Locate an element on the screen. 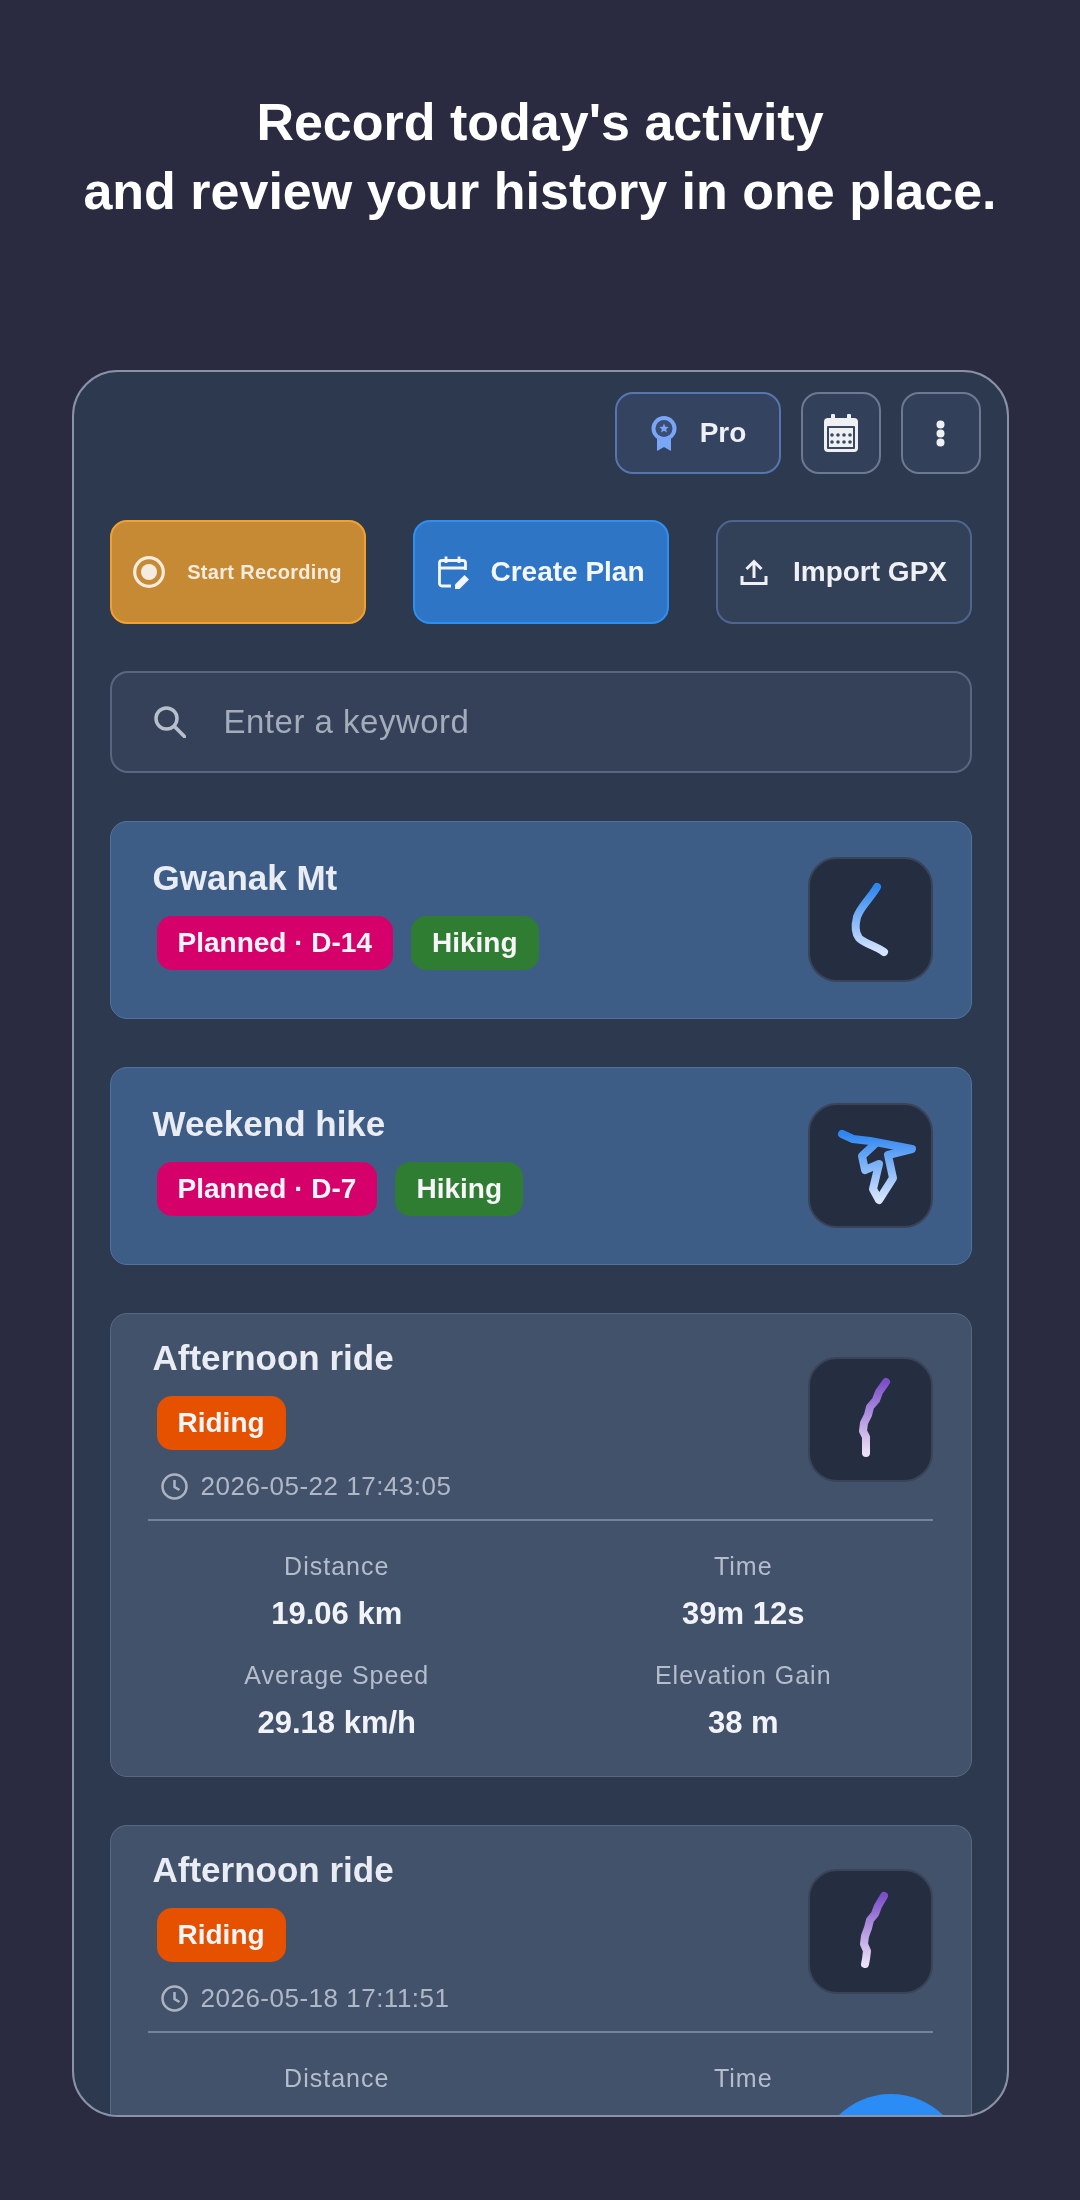 This screenshot has height=2200, width=1080. tag: Planned · D-7 is located at coordinates (267, 1189).